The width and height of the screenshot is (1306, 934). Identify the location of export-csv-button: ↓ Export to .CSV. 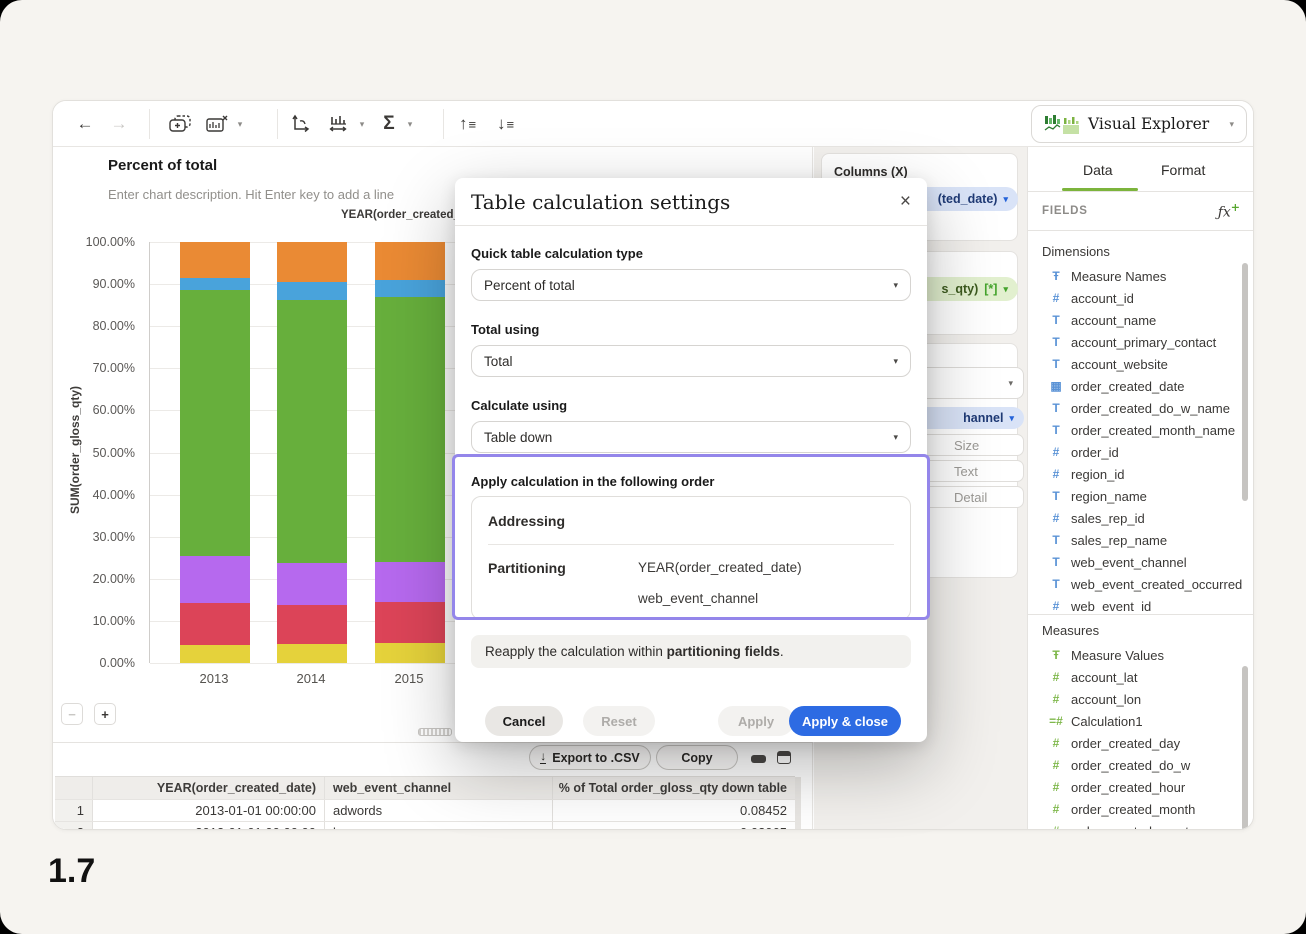
(590, 757).